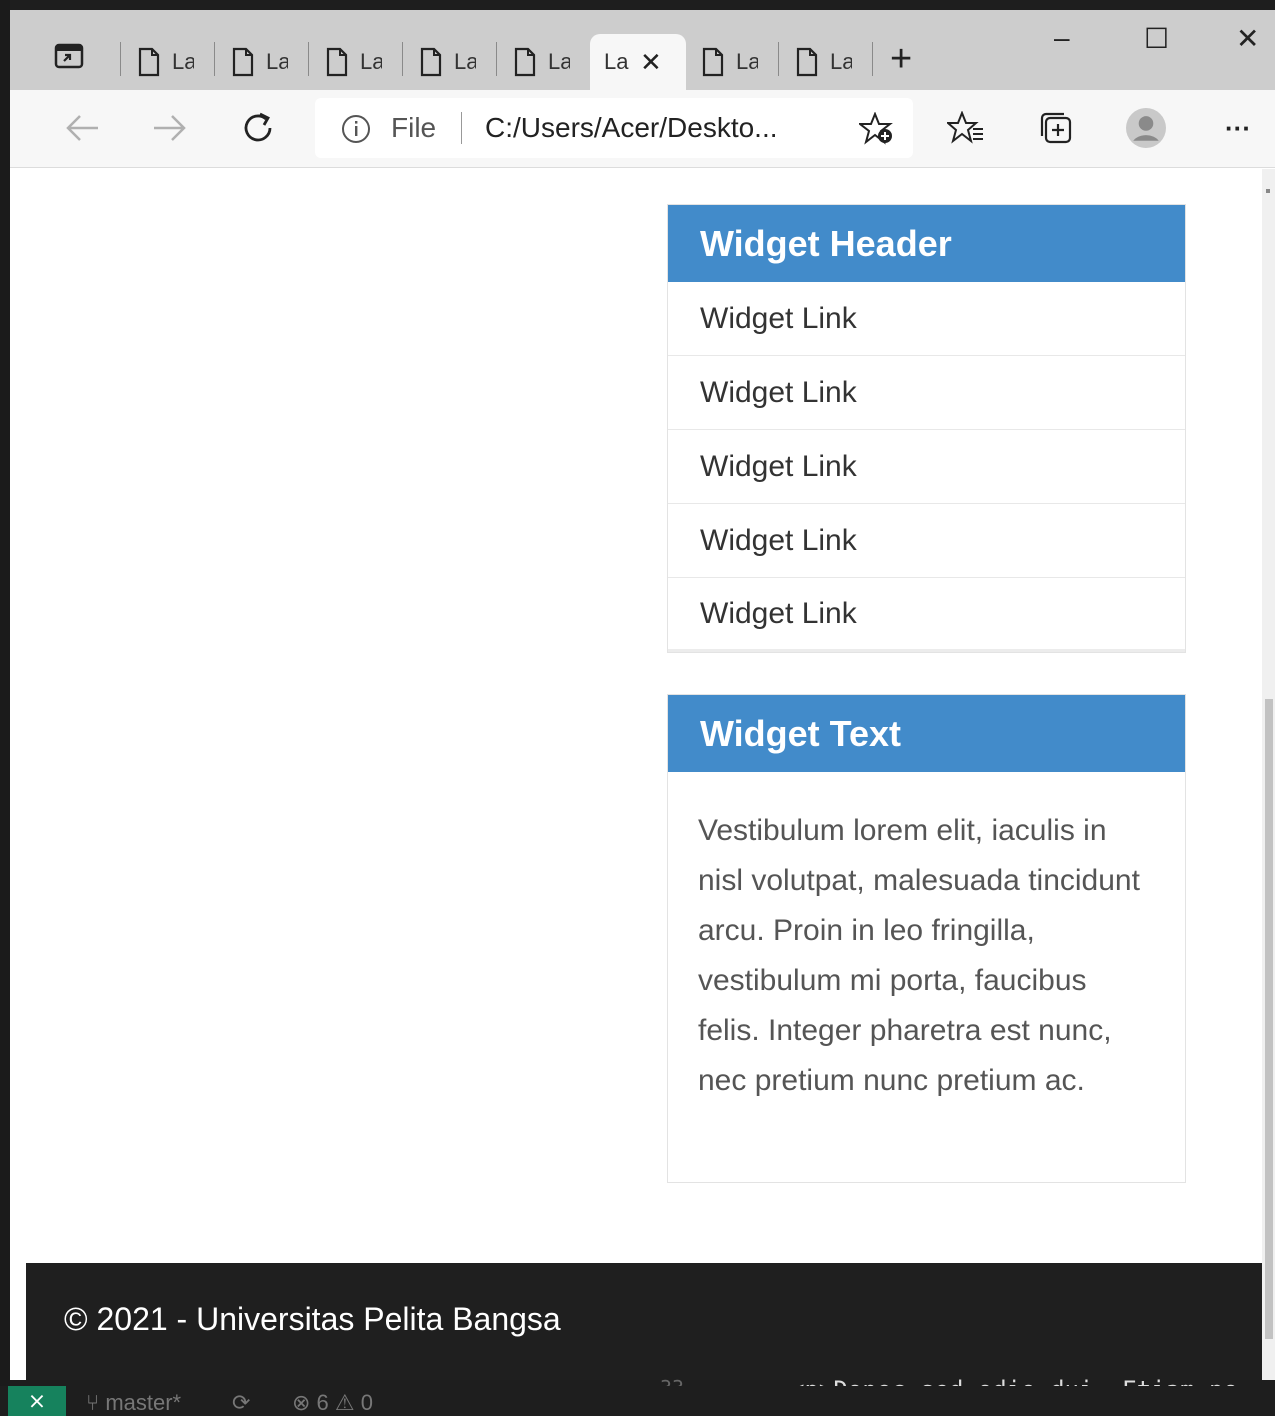 The height and width of the screenshot is (1416, 1275). Describe the element at coordinates (367, 1402) in the screenshot. I see `warning-count: 0` at that location.